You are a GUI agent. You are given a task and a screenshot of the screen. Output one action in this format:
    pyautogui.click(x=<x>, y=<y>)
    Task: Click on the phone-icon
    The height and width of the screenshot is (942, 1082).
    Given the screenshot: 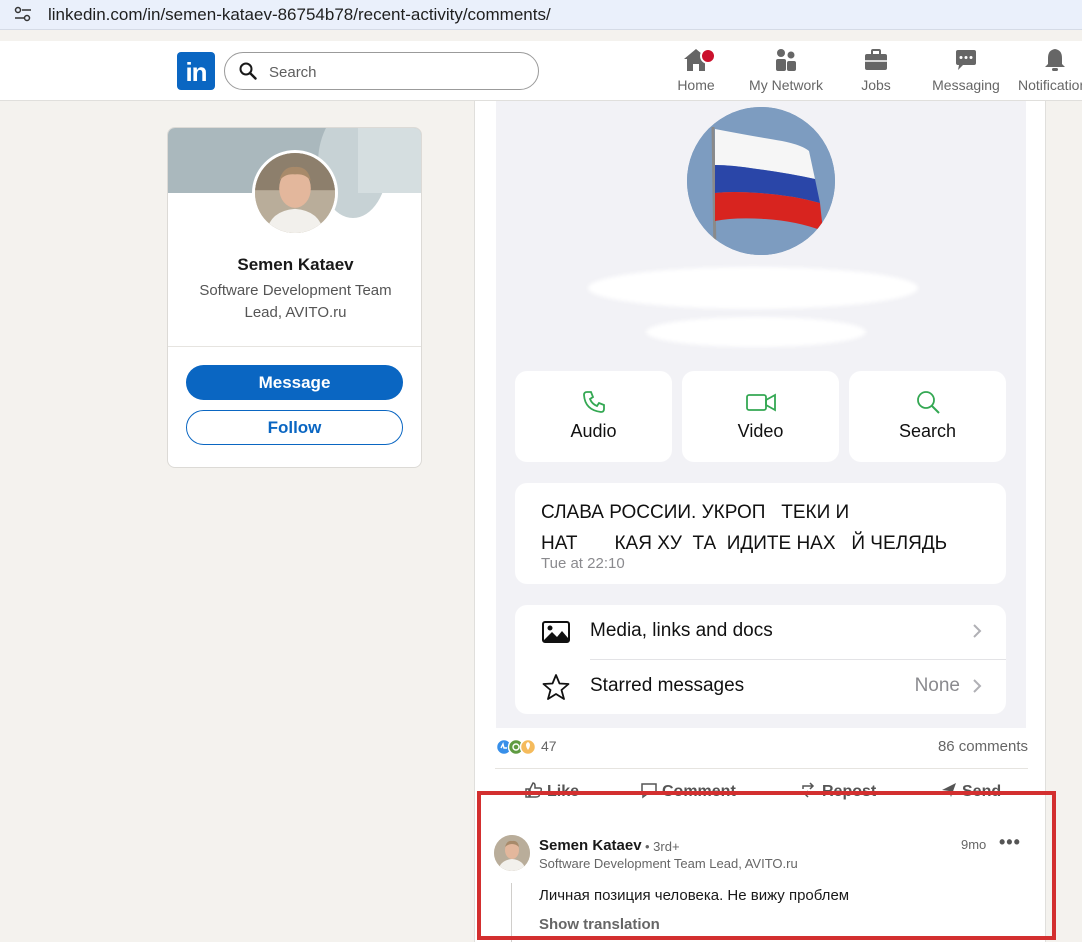 What is the action you would take?
    pyautogui.click(x=593, y=402)
    